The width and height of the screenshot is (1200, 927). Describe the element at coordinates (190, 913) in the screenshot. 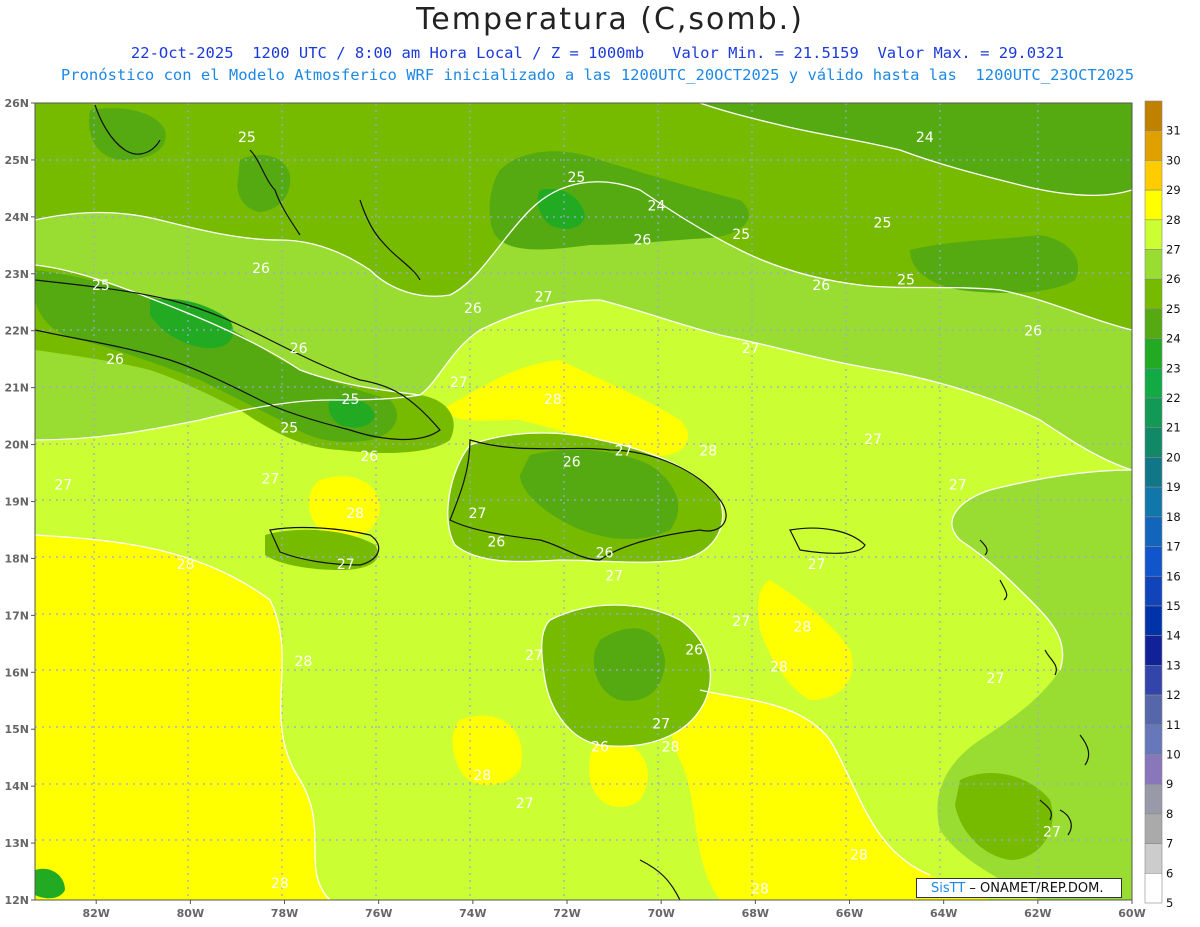

I see `lon-label: 80W` at that location.